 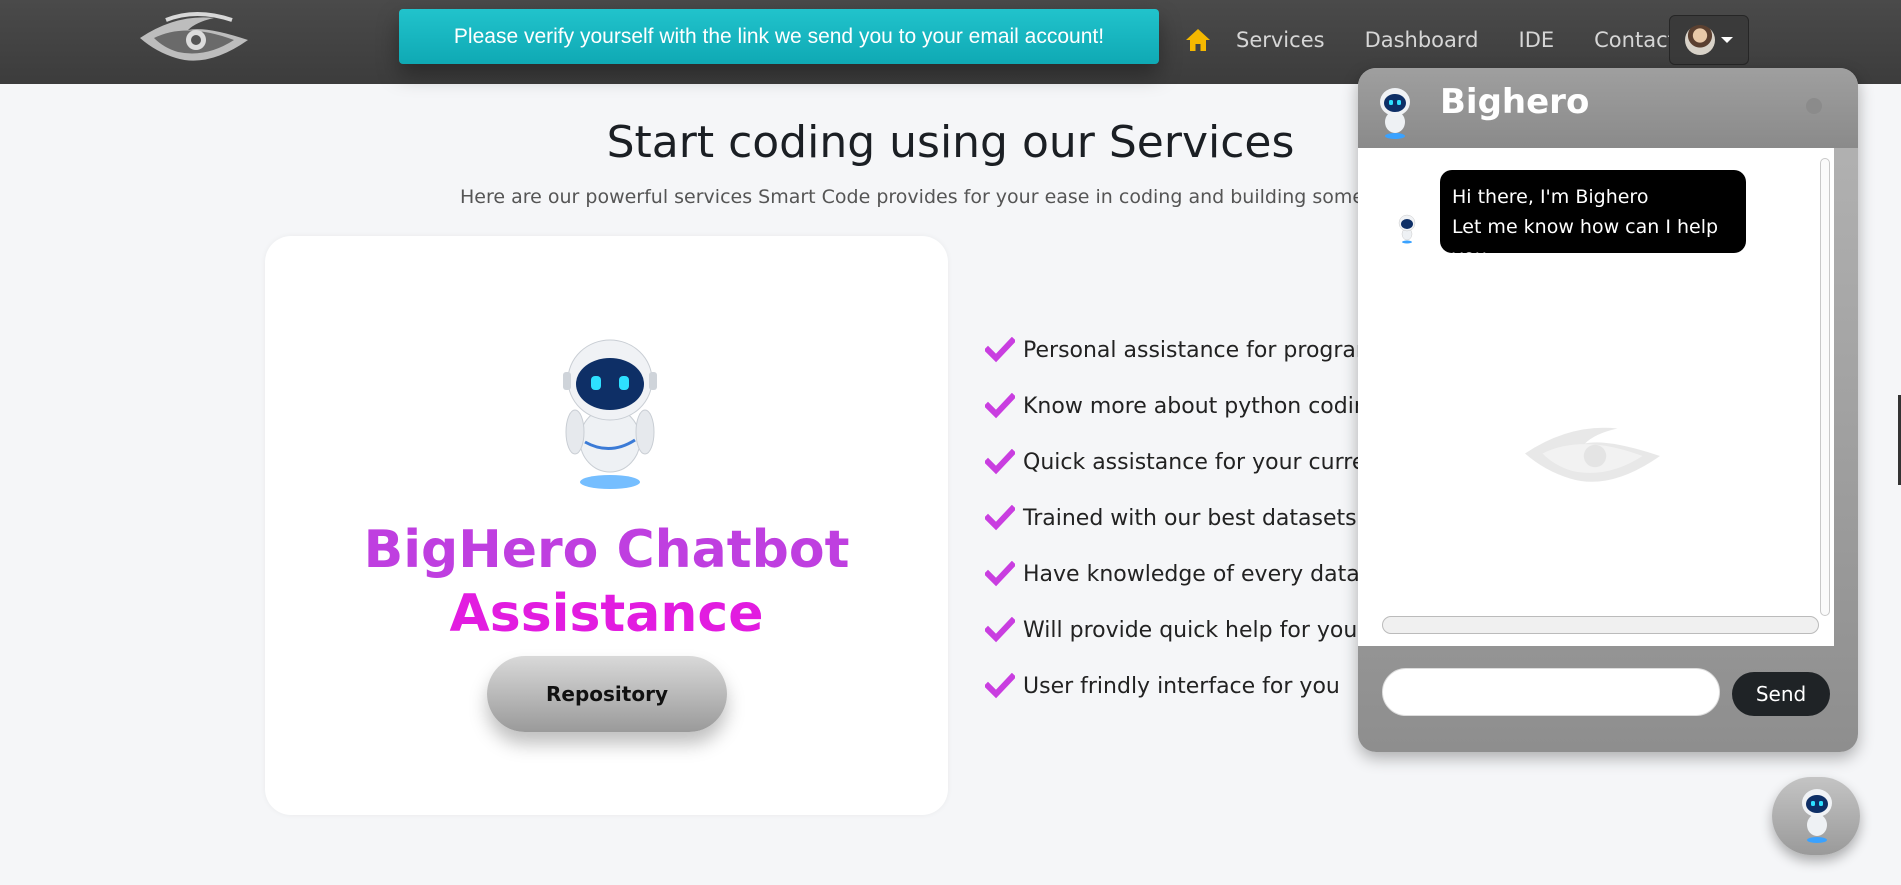 I want to click on chat-vertical-scrollbar, so click(x=1825, y=387).